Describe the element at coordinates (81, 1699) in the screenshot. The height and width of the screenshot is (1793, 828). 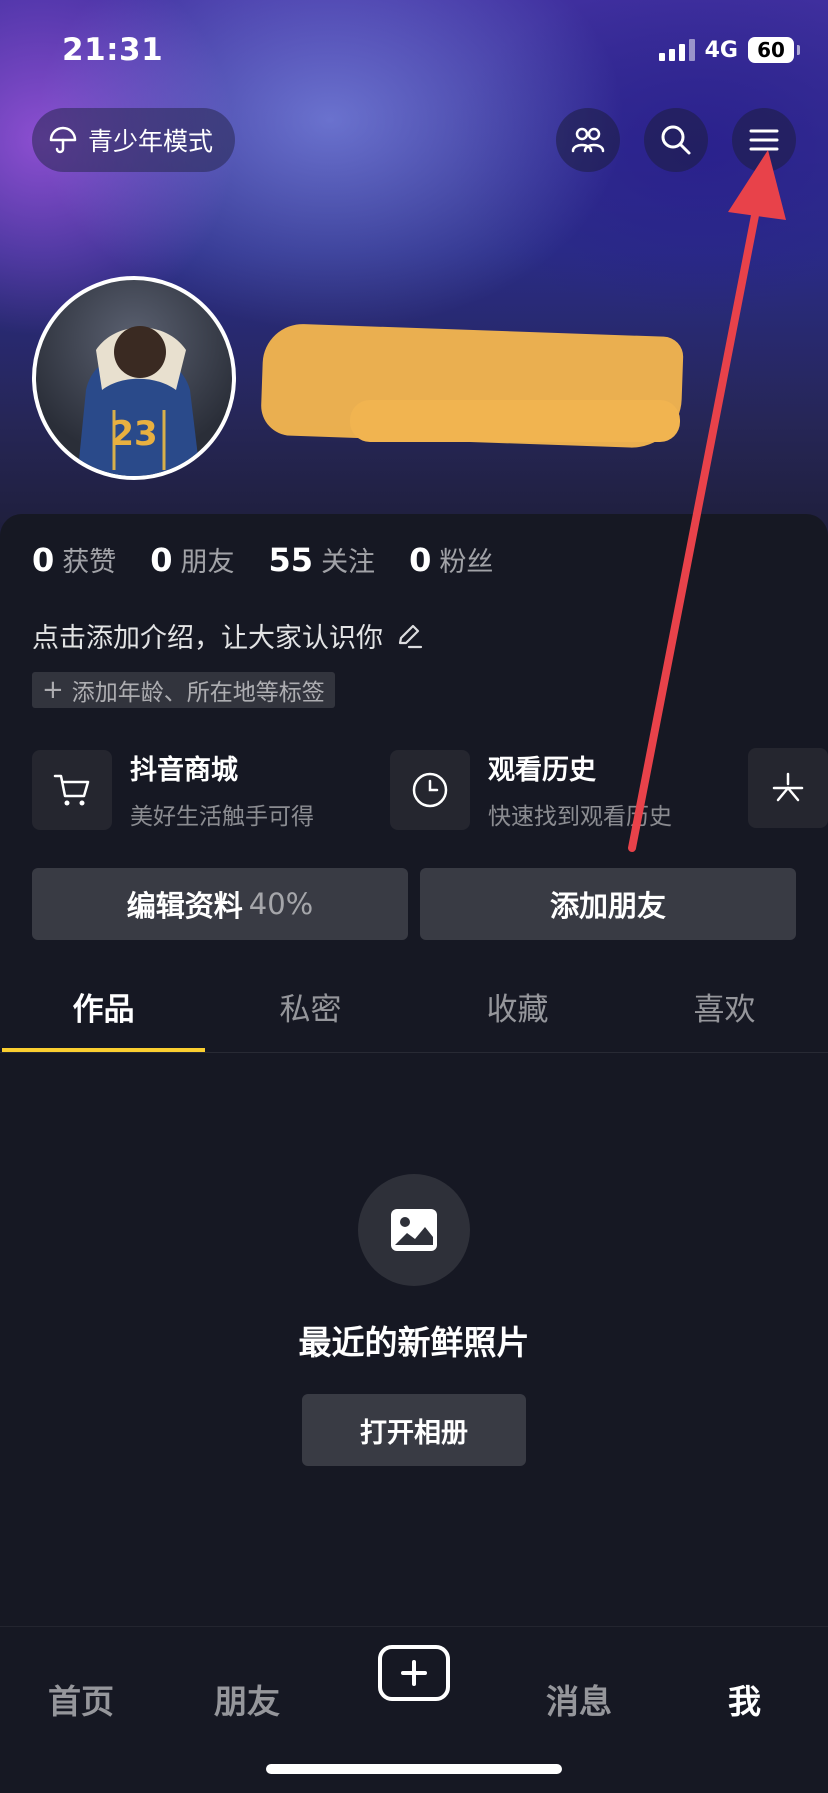
I see `nav-home: 首页` at that location.